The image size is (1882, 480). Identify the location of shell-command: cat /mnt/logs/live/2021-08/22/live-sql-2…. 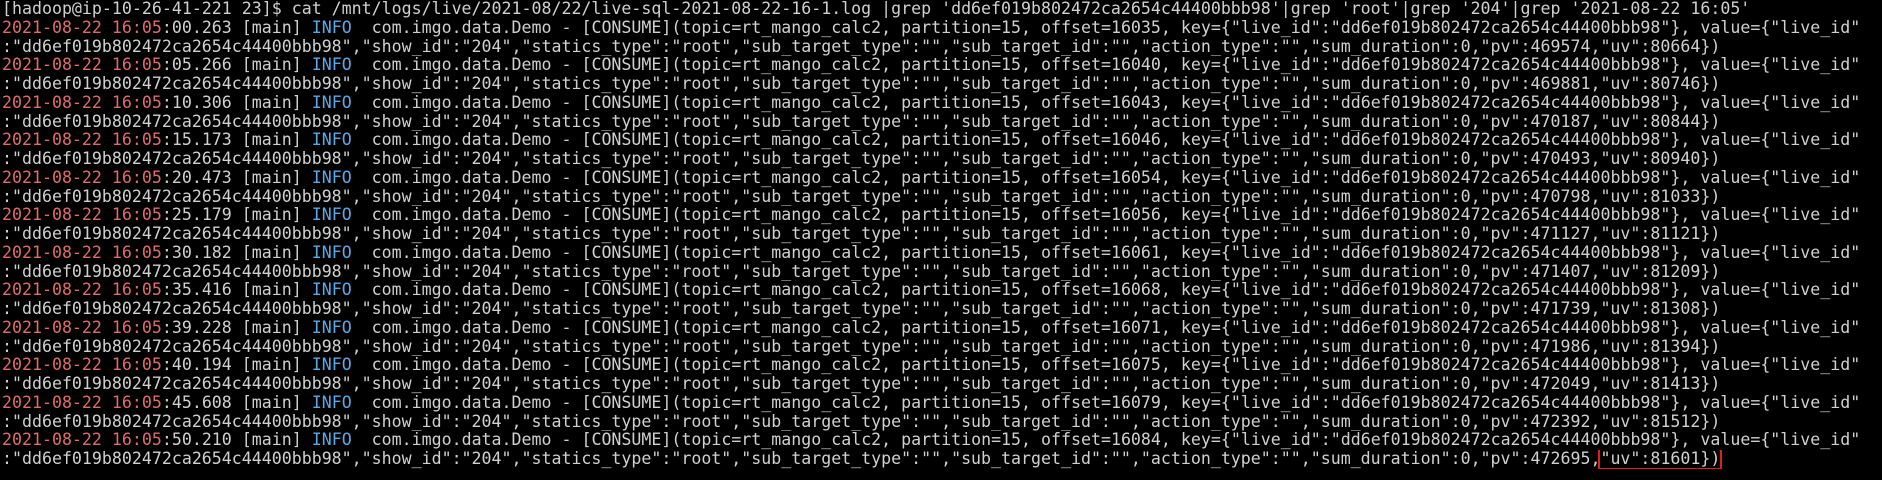
(1021, 9).